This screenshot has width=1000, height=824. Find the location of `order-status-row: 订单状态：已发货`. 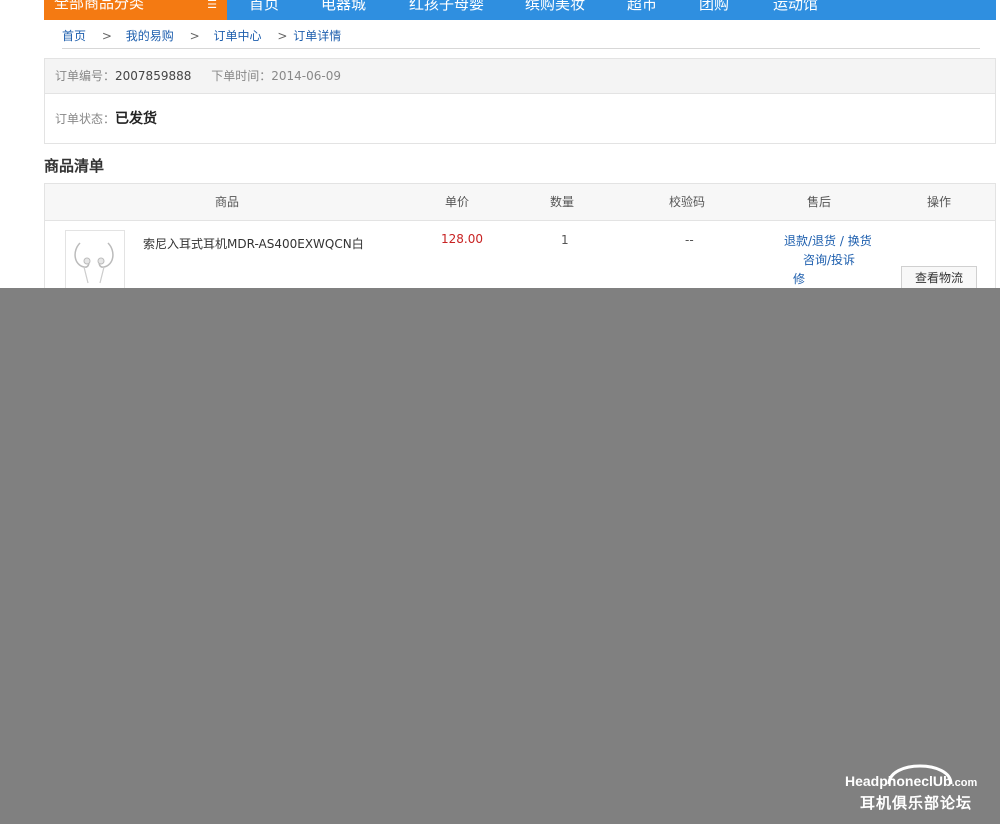

order-status-row: 订单状态：已发货 is located at coordinates (106, 119).